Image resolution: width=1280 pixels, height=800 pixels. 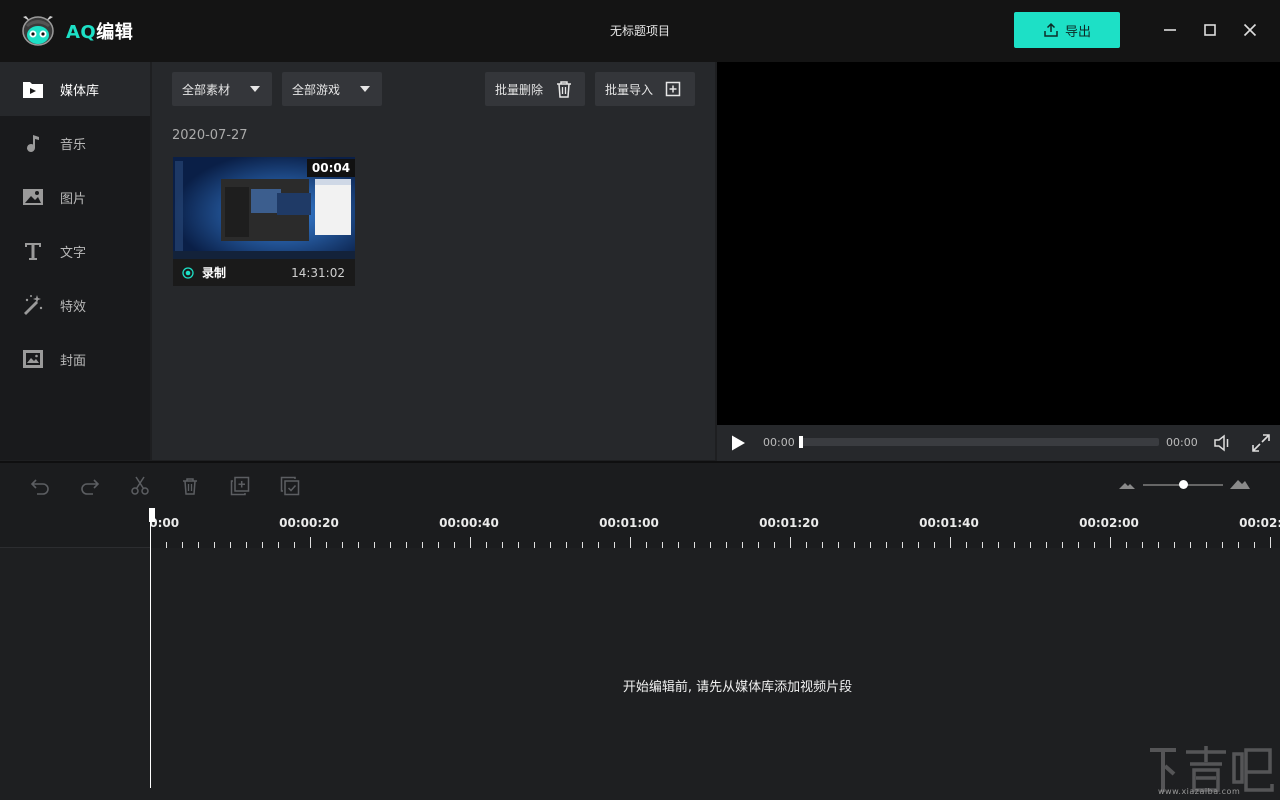 I want to click on export-label: 导出, so click(x=1077, y=32).